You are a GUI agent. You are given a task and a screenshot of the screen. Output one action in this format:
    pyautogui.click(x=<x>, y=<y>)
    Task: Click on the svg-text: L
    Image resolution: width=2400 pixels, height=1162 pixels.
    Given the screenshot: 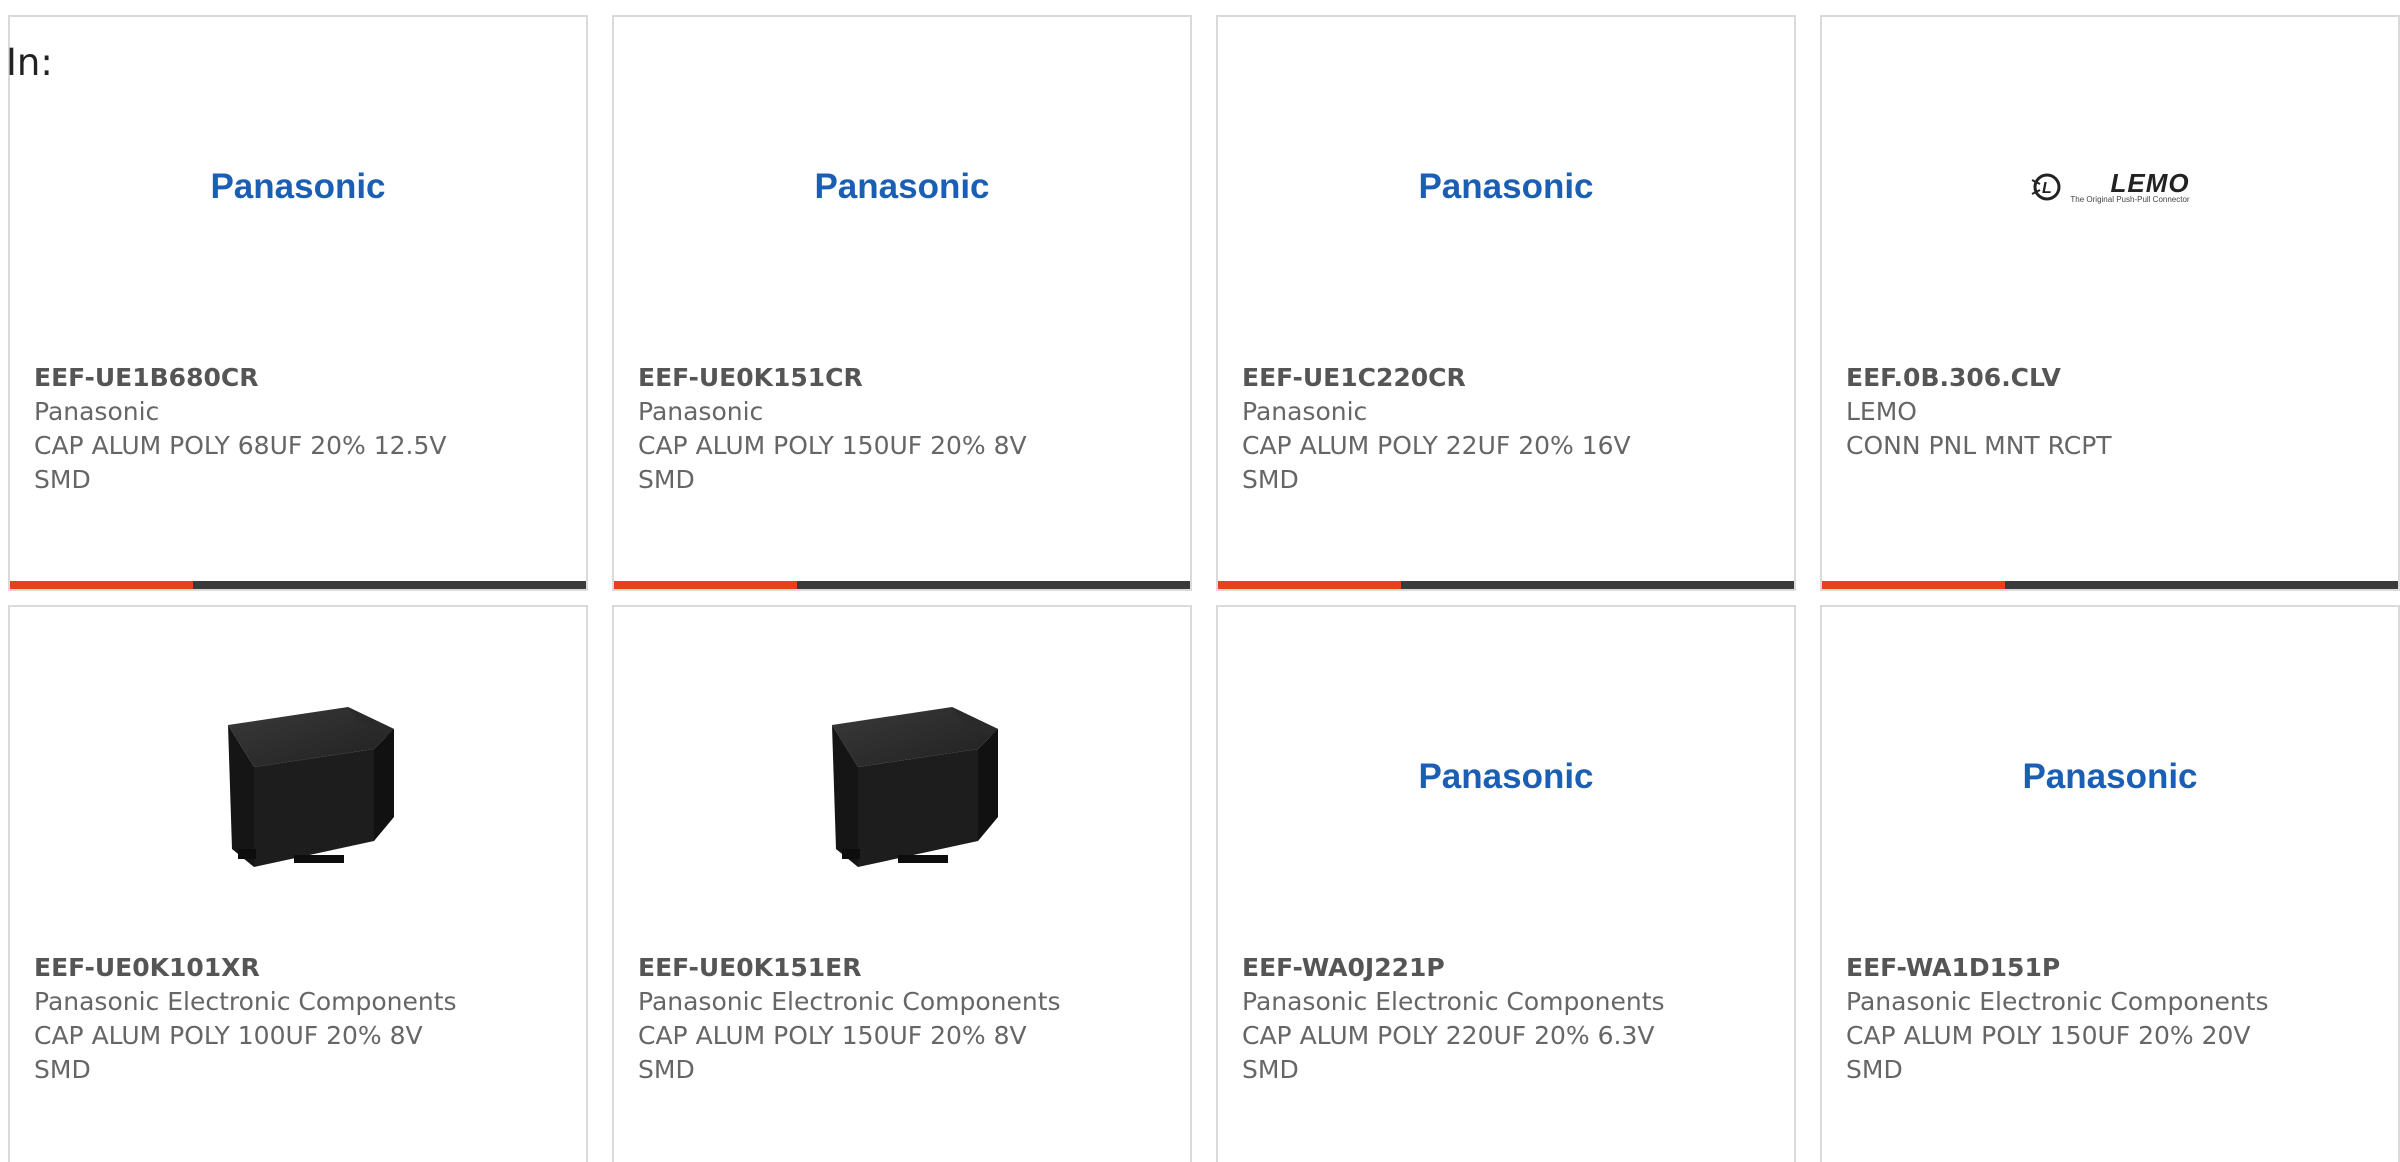 What is the action you would take?
    pyautogui.click(x=2047, y=188)
    